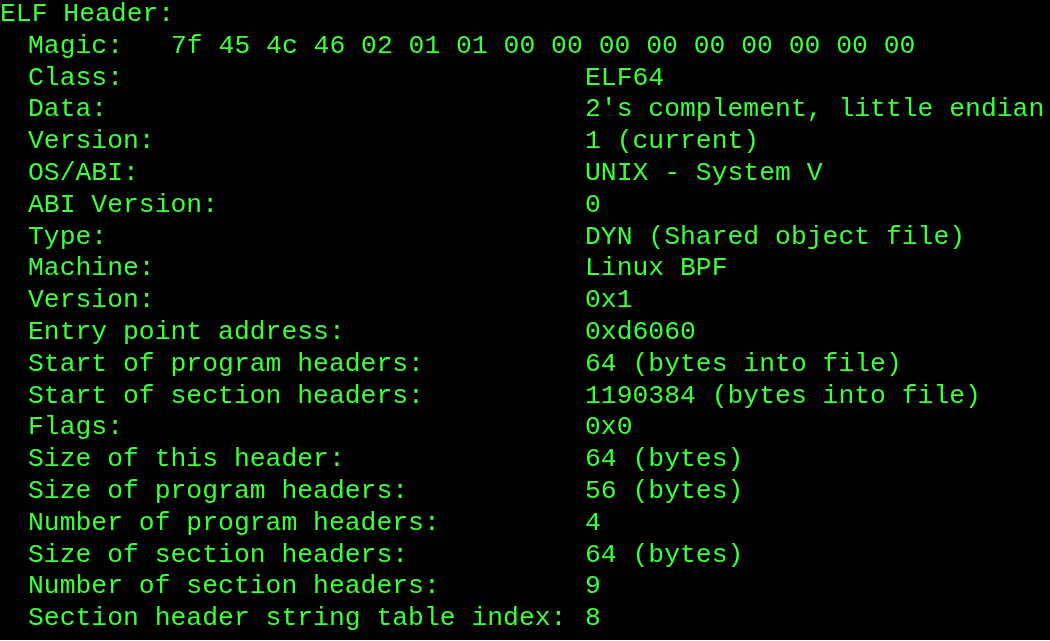 Image resolution: width=1050 pixels, height=641 pixels. What do you see at coordinates (609, 301) in the screenshot?
I see `field-value: 0x1` at bounding box center [609, 301].